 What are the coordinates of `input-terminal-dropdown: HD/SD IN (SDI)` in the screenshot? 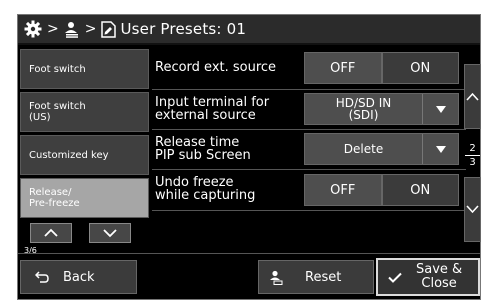 It's located at (381, 109).